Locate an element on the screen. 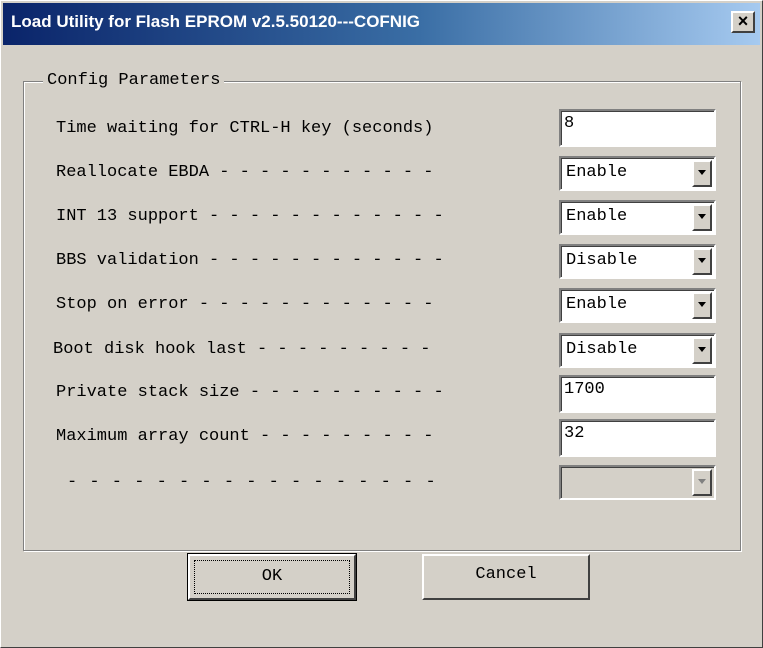  boot-disk-hook-last-select: Disable is located at coordinates (637, 350).